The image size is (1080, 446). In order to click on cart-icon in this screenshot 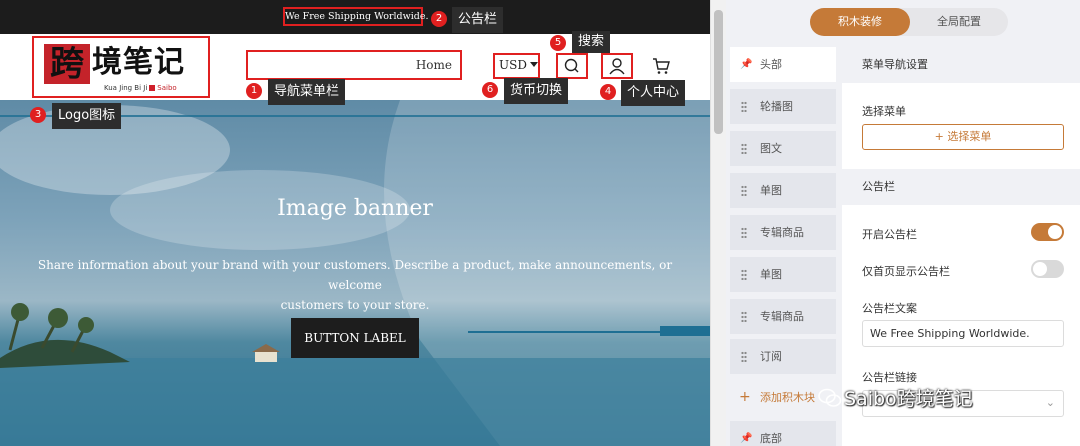, I will do `click(661, 66)`.